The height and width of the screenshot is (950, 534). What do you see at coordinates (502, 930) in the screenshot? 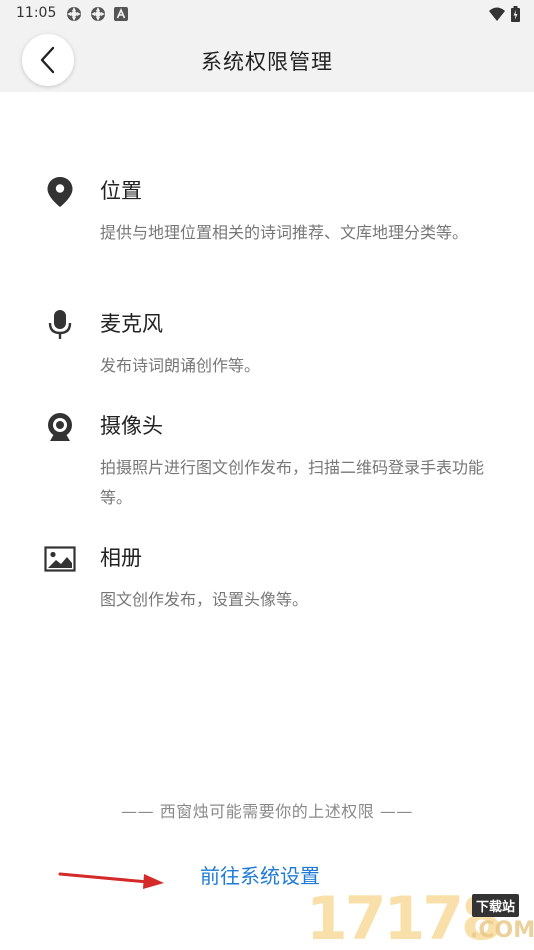
I see `watermark-suffix: .COM` at bounding box center [502, 930].